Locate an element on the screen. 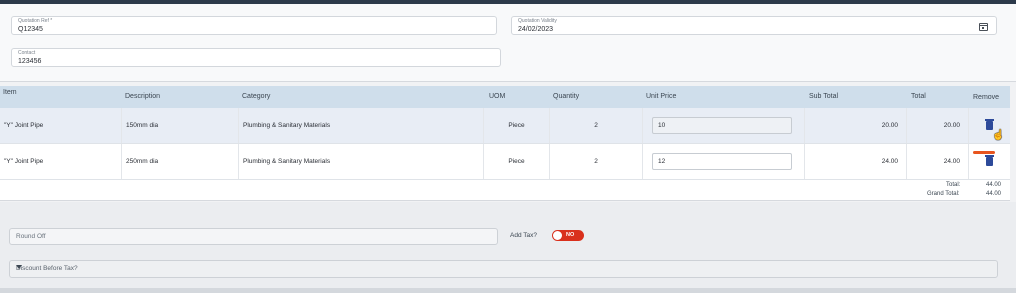 This screenshot has width=1016, height=293. quotation-ref-value: Q12345 is located at coordinates (30, 29).